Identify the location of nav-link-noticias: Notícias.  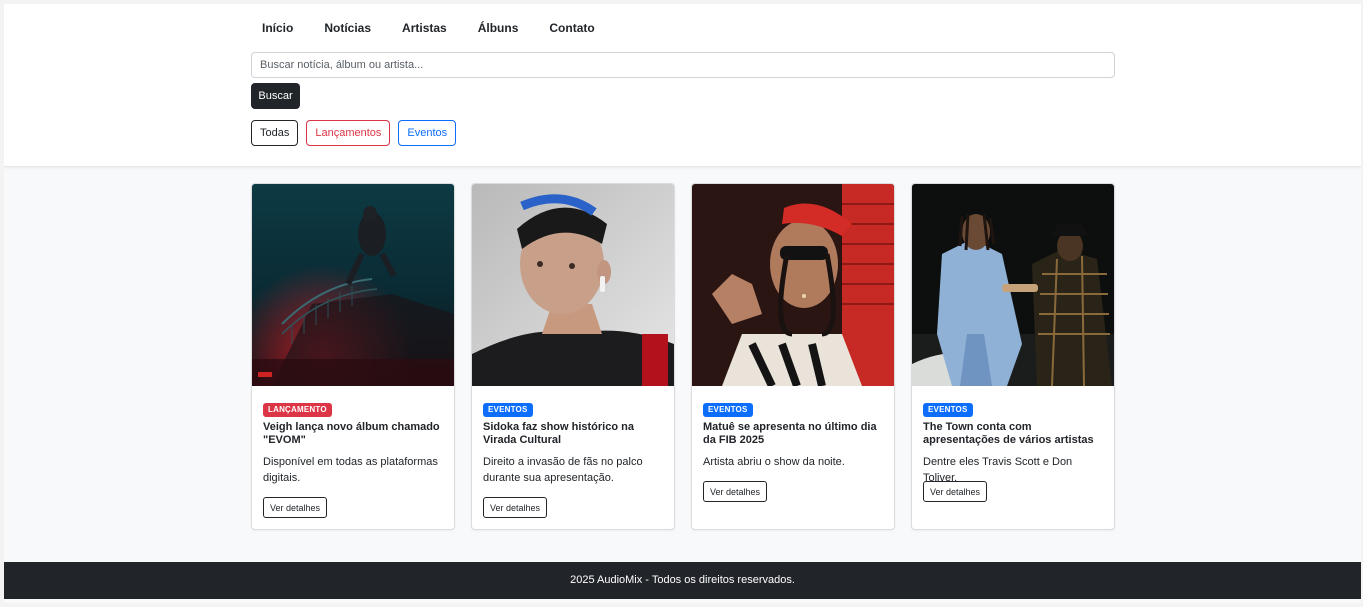
(348, 28).